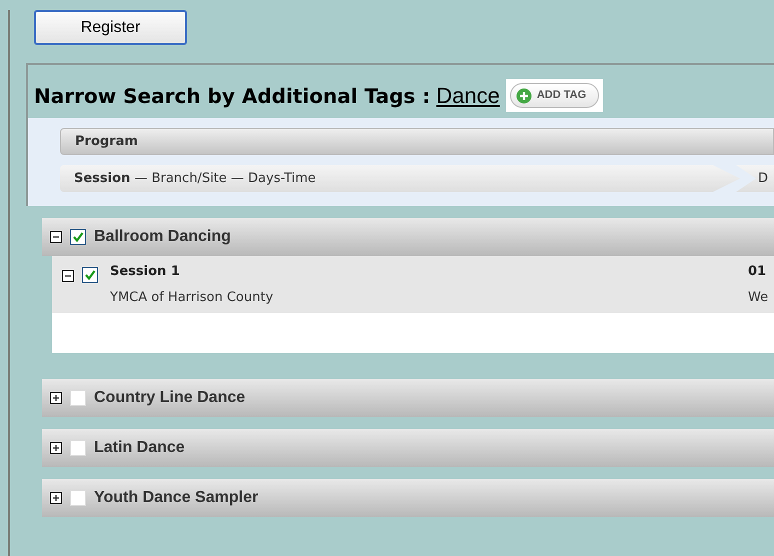 This screenshot has height=556, width=774. Describe the element at coordinates (162, 237) in the screenshot. I see `program-name: Ballroom Dancing` at that location.